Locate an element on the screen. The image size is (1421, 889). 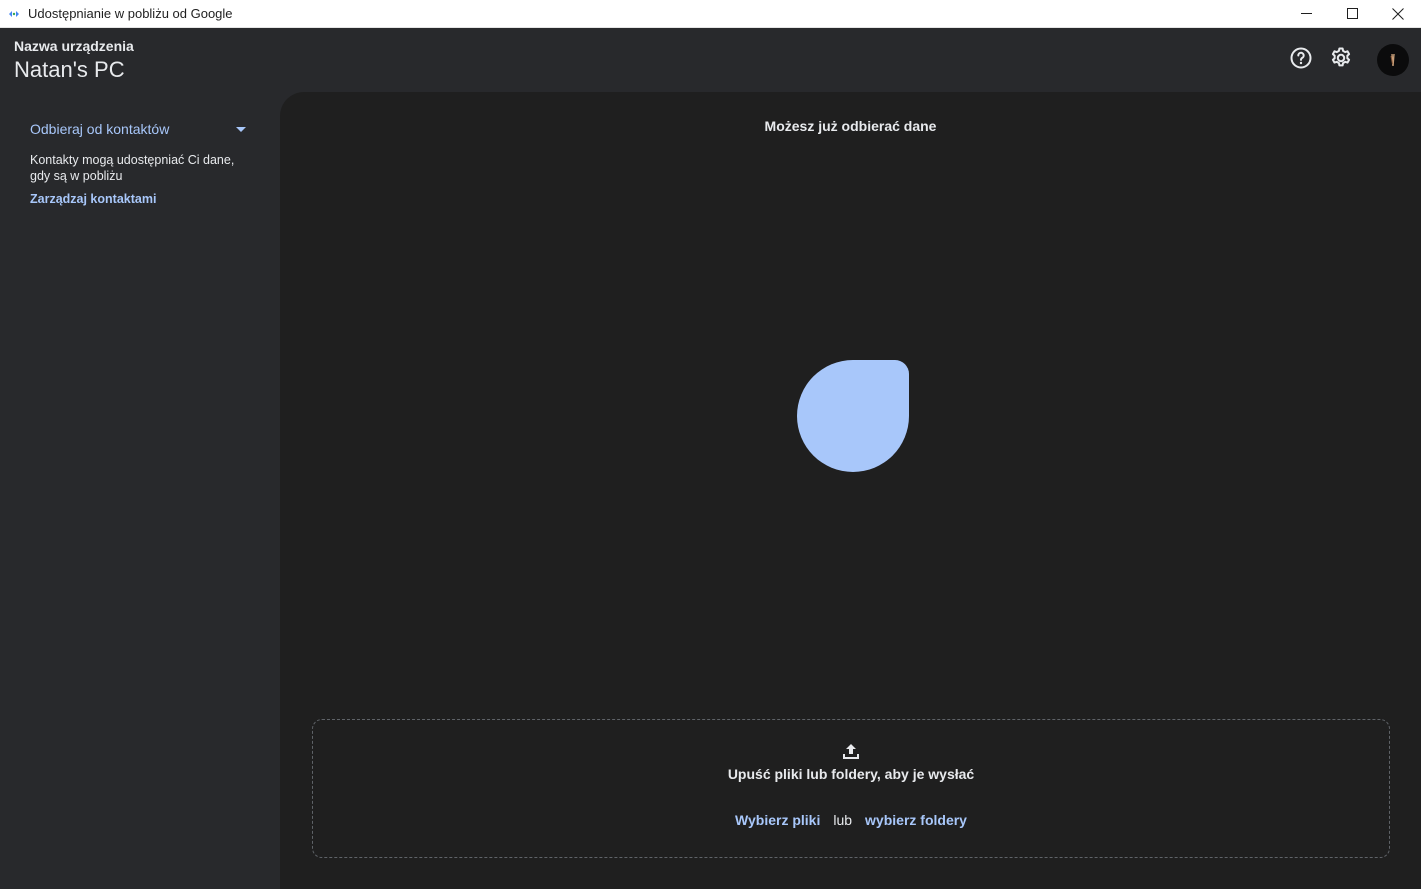
avatar is located at coordinates (1393, 60).